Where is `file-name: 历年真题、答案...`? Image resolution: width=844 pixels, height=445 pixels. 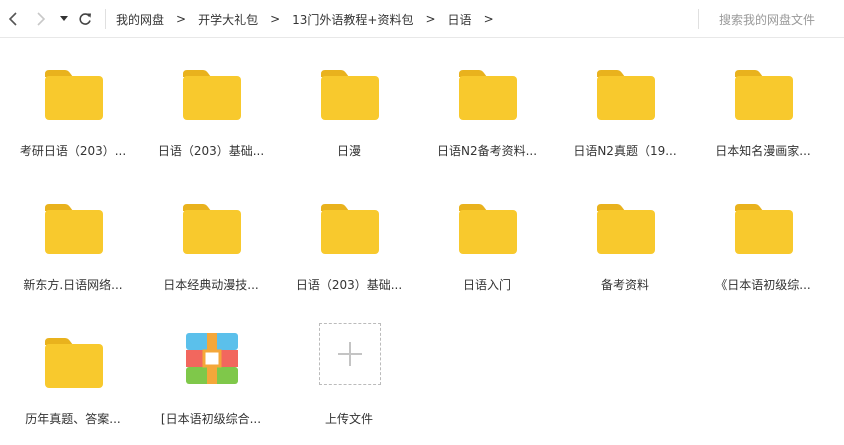 file-name: 历年真题、答案... is located at coordinates (73, 419).